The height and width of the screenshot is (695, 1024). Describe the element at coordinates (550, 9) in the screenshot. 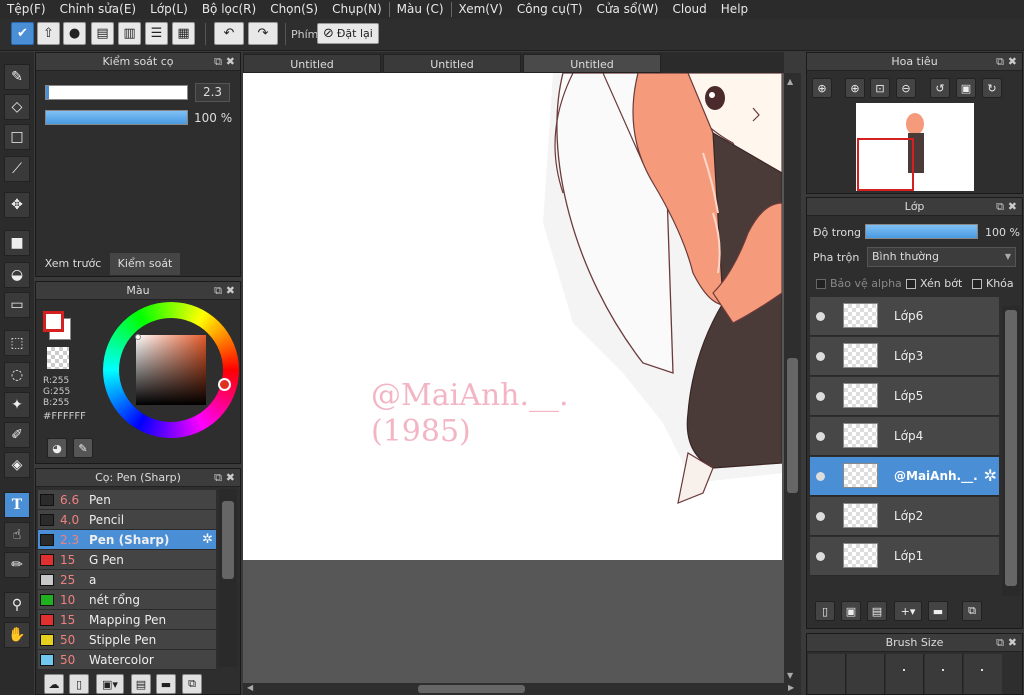

I see `menu-tools: Công cụ(T)` at that location.